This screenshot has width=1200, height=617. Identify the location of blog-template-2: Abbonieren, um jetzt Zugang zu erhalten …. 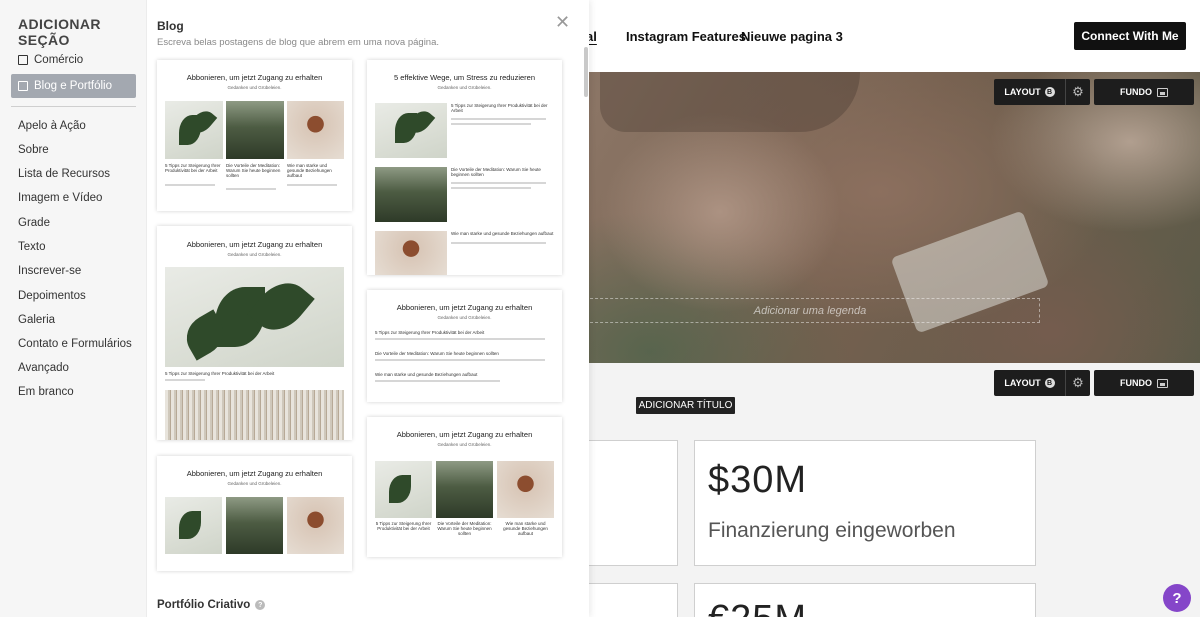
(254, 333).